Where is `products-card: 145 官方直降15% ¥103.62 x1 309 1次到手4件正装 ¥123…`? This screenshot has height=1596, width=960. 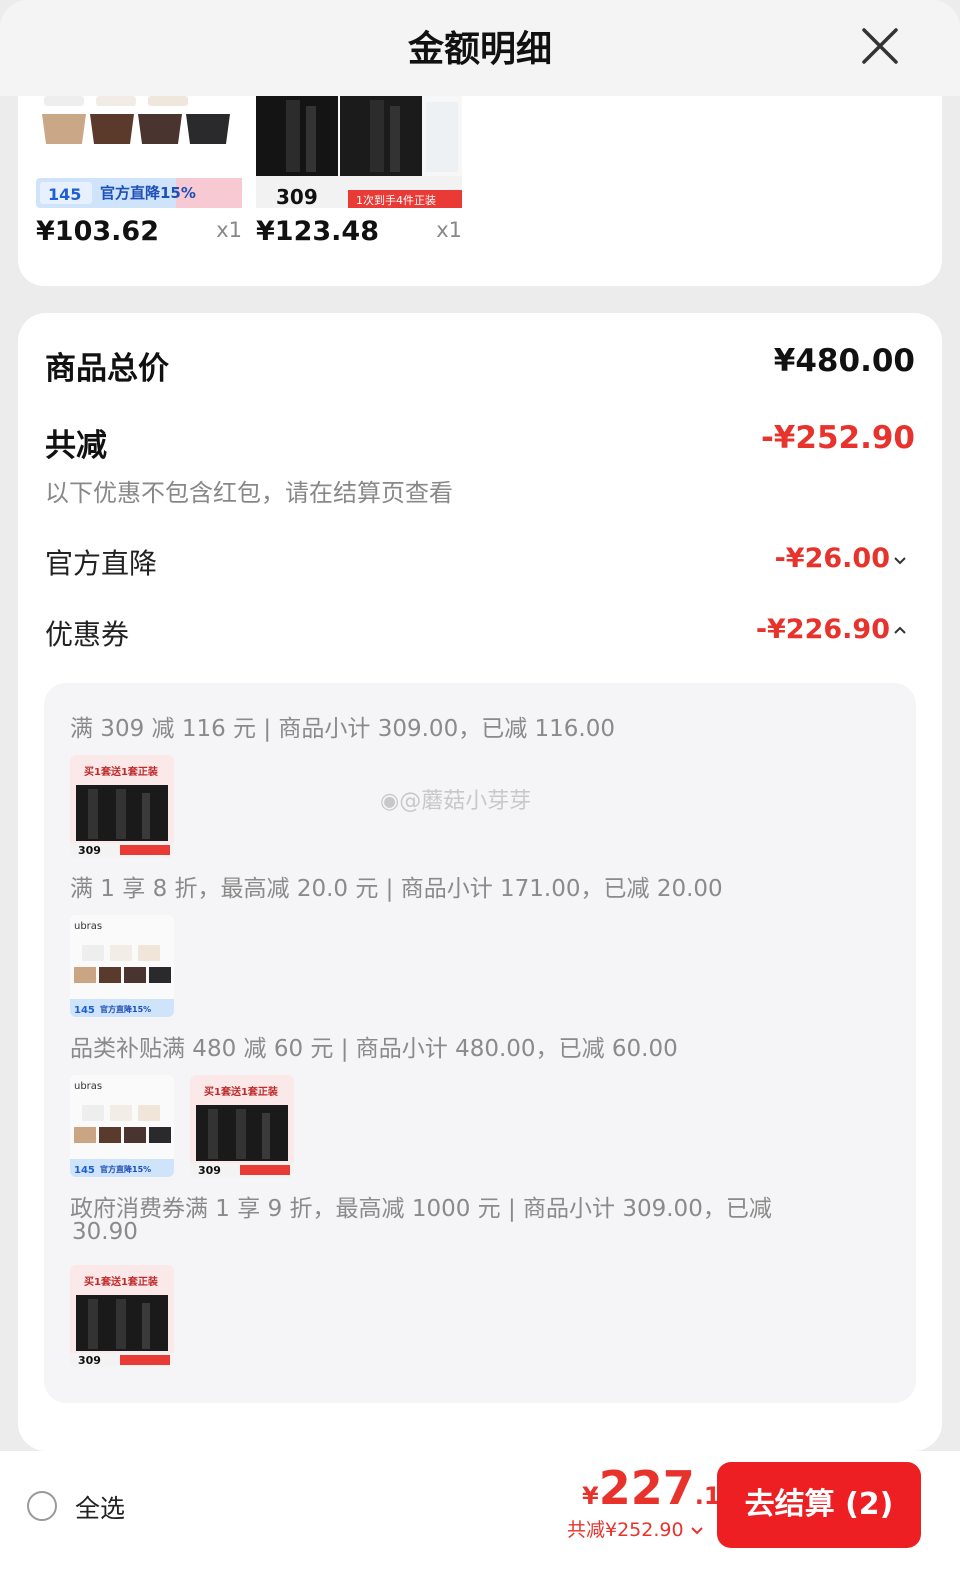 products-card: 145 官方直降15% ¥103.62 x1 309 1次到手4件正装 ¥123… is located at coordinates (480, 191).